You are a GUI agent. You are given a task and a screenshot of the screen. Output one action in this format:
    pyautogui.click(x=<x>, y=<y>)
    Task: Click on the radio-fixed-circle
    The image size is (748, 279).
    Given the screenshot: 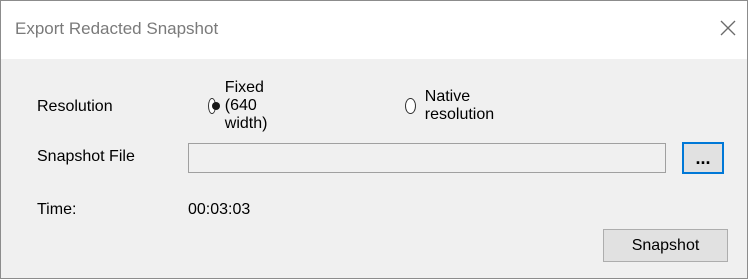 What is the action you would take?
    pyautogui.click(x=214, y=106)
    